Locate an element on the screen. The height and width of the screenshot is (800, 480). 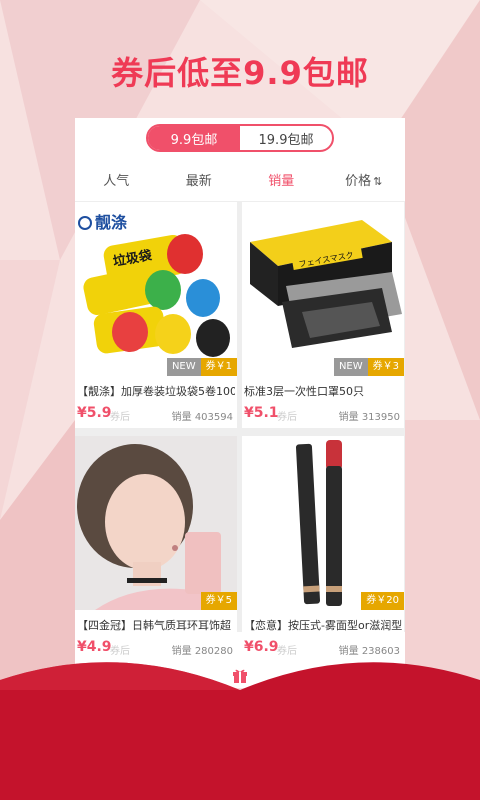
coupon-badge: 券￥5 is located at coordinates (218, 601).